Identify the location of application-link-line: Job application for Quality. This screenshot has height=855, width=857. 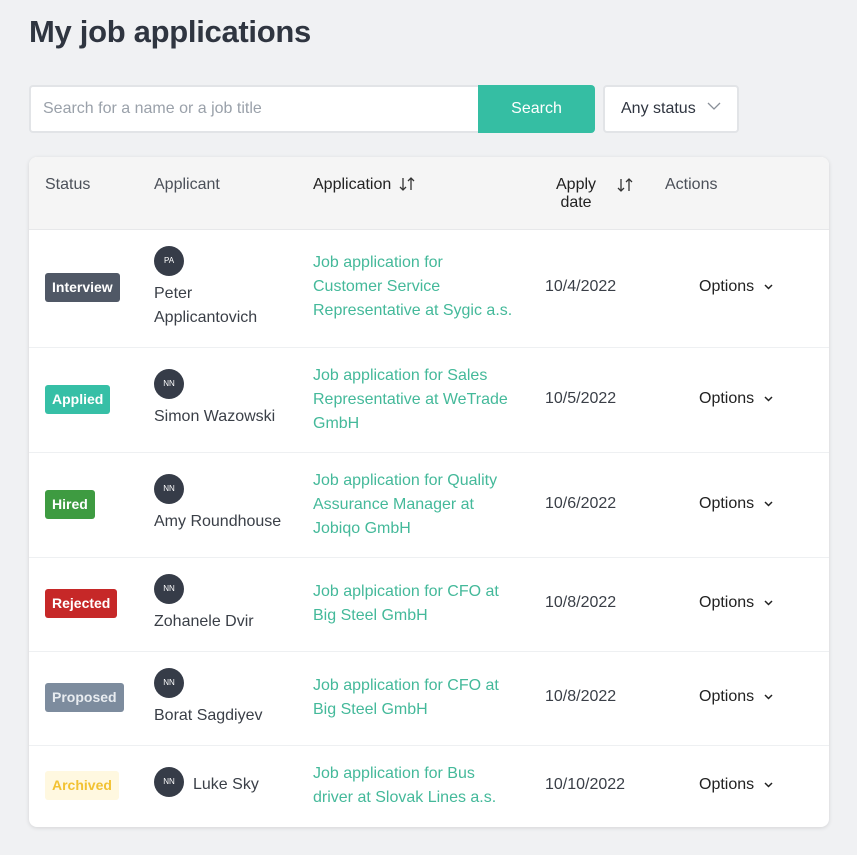
(405, 480).